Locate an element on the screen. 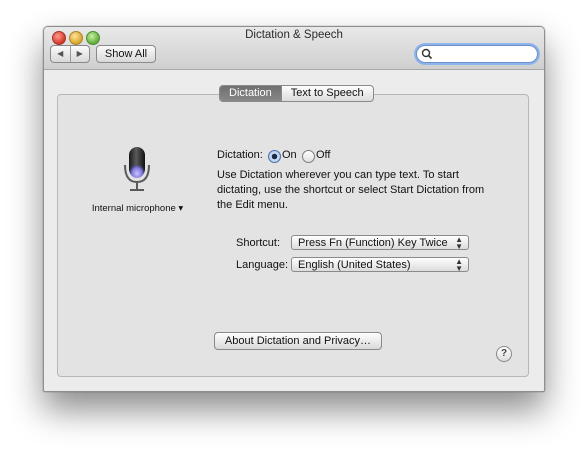  dictation-off-radio is located at coordinates (308, 156).